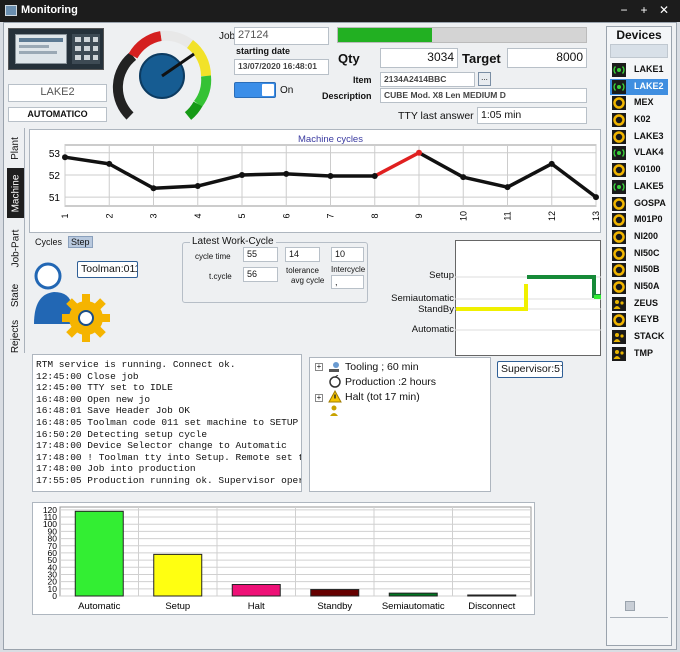  What do you see at coordinates (15, 148) in the screenshot?
I see `tab-plant: Plant` at bounding box center [15, 148].